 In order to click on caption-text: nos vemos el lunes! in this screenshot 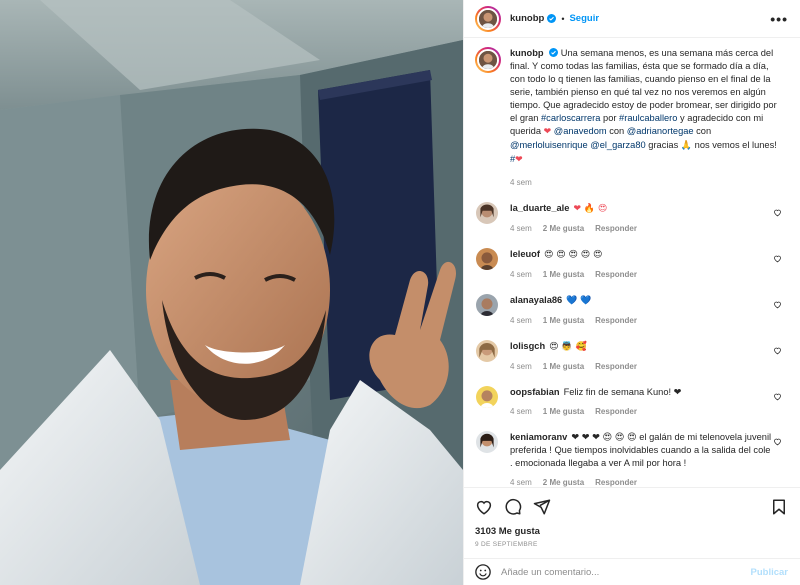, I will do `click(734, 145)`.